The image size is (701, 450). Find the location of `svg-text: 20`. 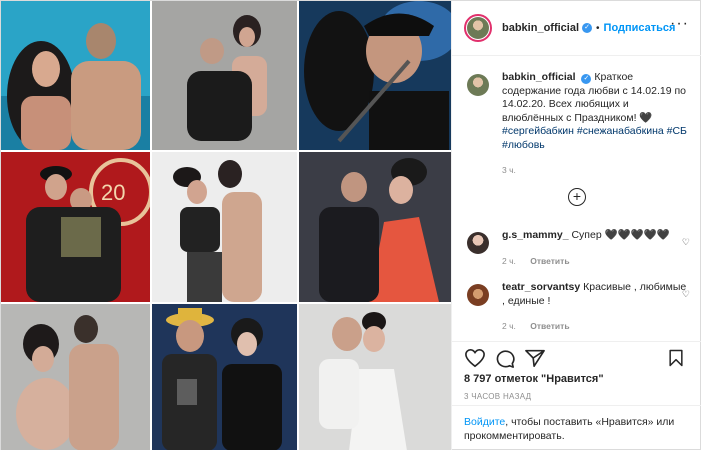

svg-text: 20 is located at coordinates (113, 192).